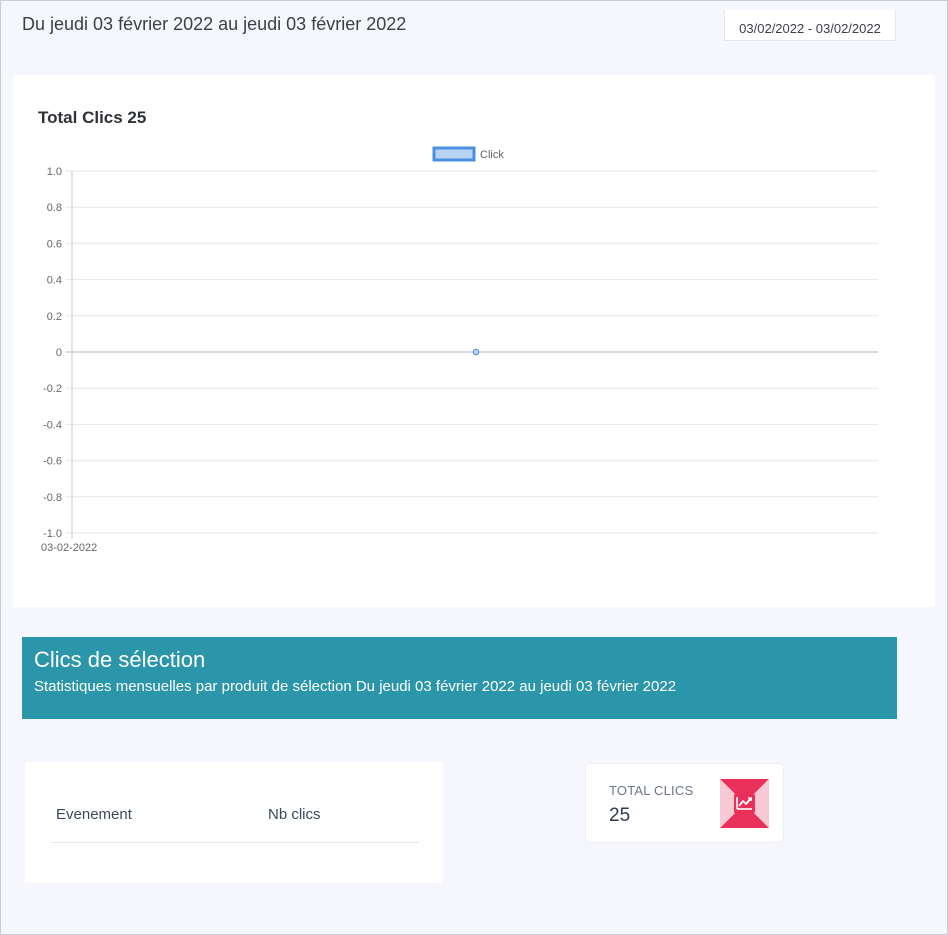 This screenshot has width=948, height=935. I want to click on total-clicks-card: TOTAL CLICS 25, so click(684, 803).